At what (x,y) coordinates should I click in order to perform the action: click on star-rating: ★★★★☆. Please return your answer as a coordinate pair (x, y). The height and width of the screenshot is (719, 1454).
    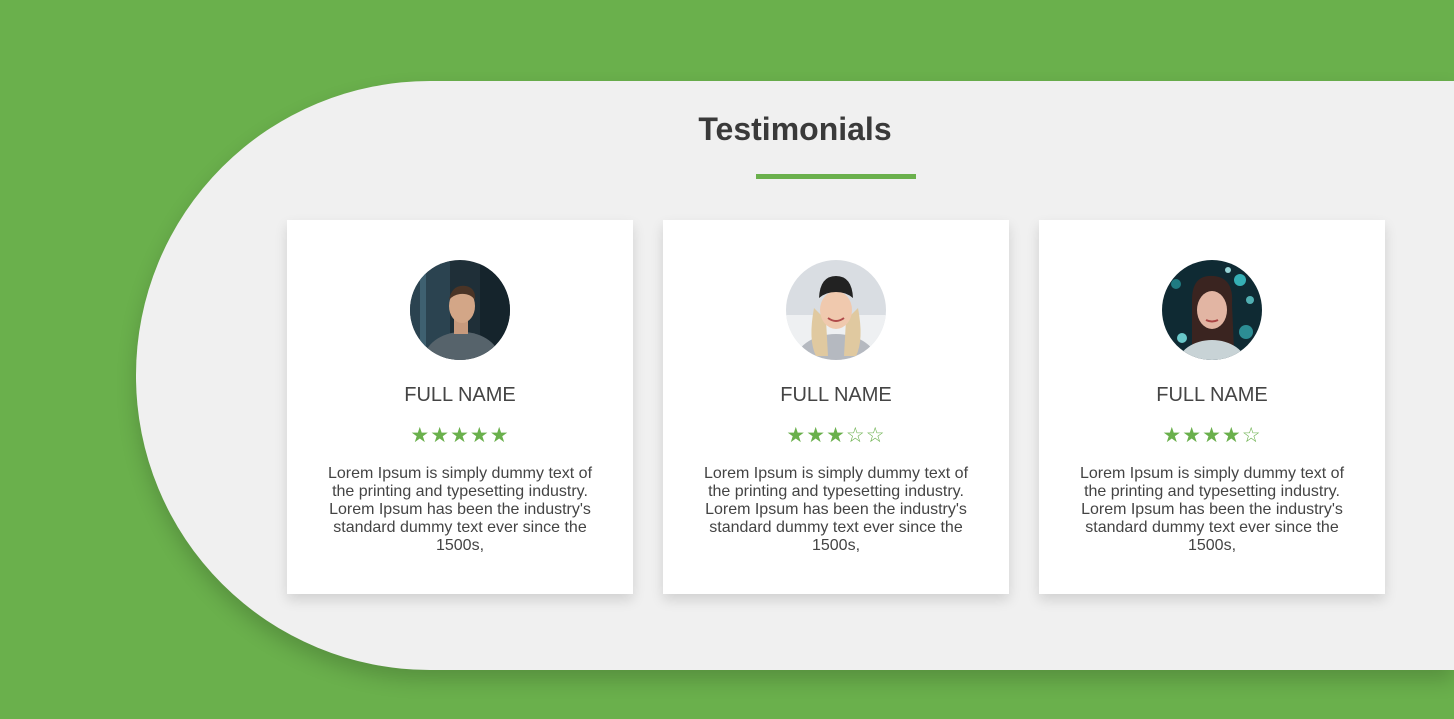
    Looking at the image, I should click on (1212, 436).